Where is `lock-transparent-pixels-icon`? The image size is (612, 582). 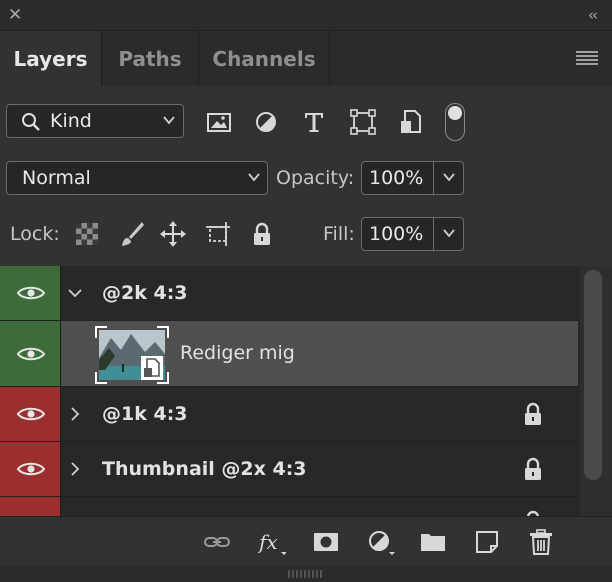
lock-transparent-pixels-icon is located at coordinates (87, 234).